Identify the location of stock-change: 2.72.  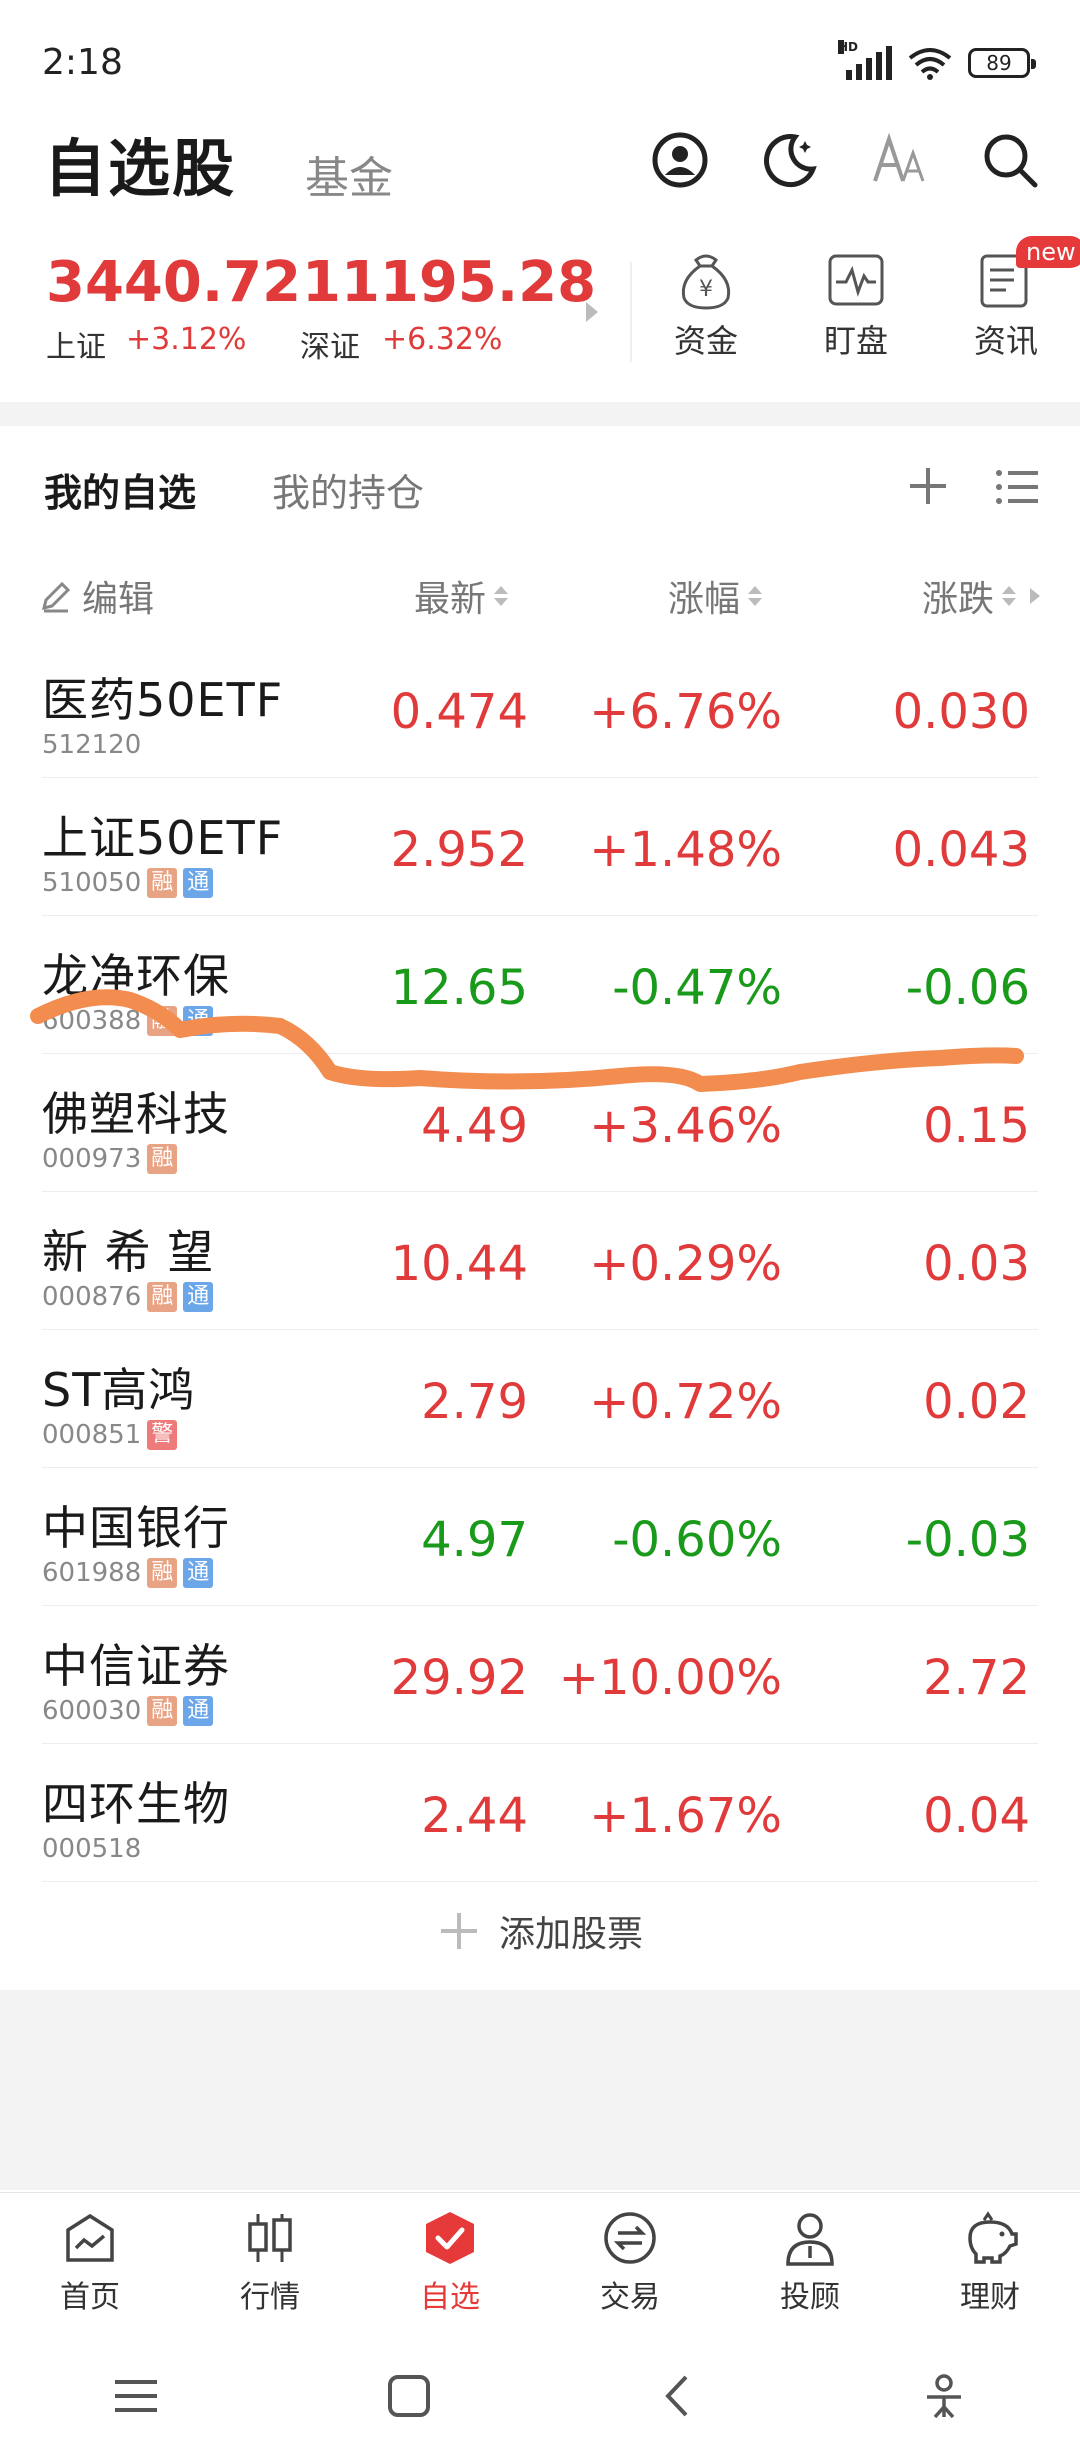
(976, 1678).